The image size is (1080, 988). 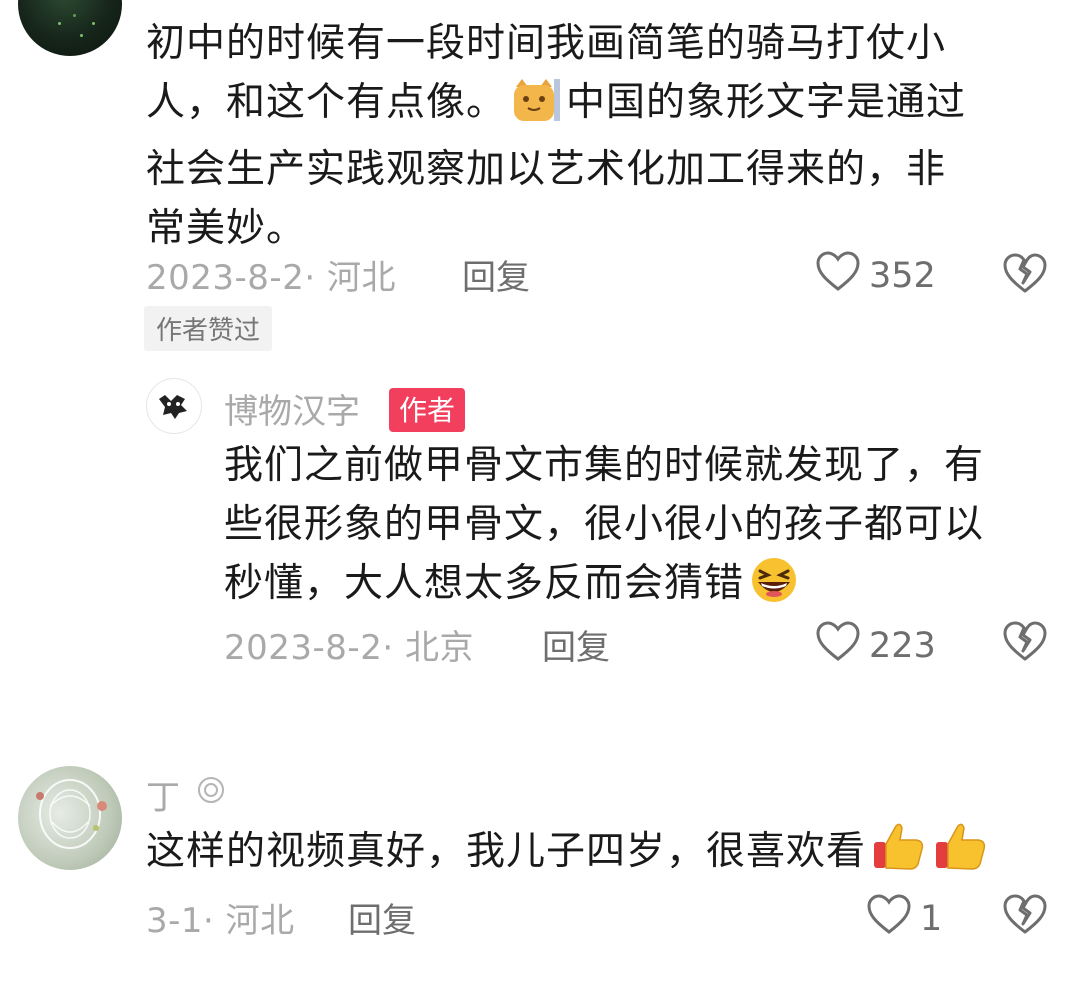 What do you see at coordinates (484, 583) in the screenshot?
I see `reply-line: 秒懂，大人想太多反而会猜错` at bounding box center [484, 583].